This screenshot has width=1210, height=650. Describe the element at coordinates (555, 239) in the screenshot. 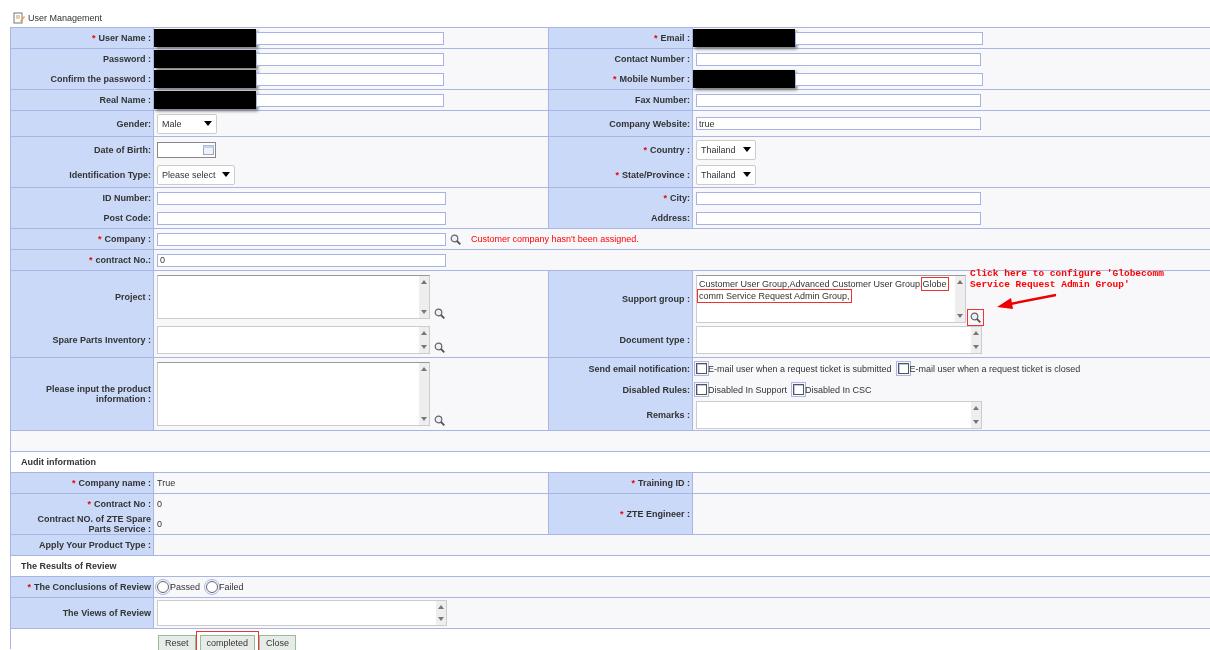

I see `error-message: Customer company hasn't been assigned.` at that location.